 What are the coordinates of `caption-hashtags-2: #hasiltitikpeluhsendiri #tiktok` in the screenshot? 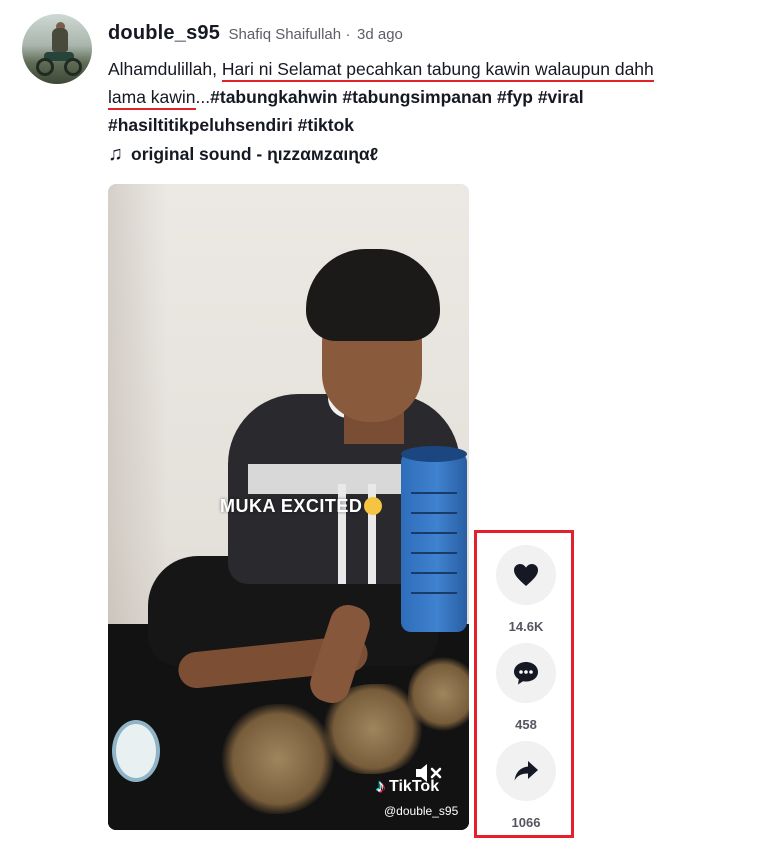 It's located at (231, 125).